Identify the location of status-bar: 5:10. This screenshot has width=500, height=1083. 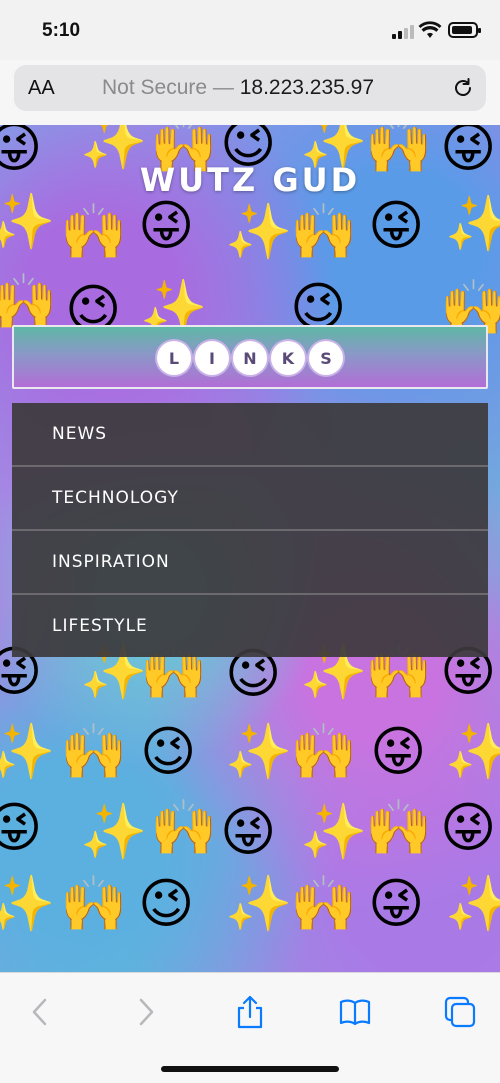
(250, 30).